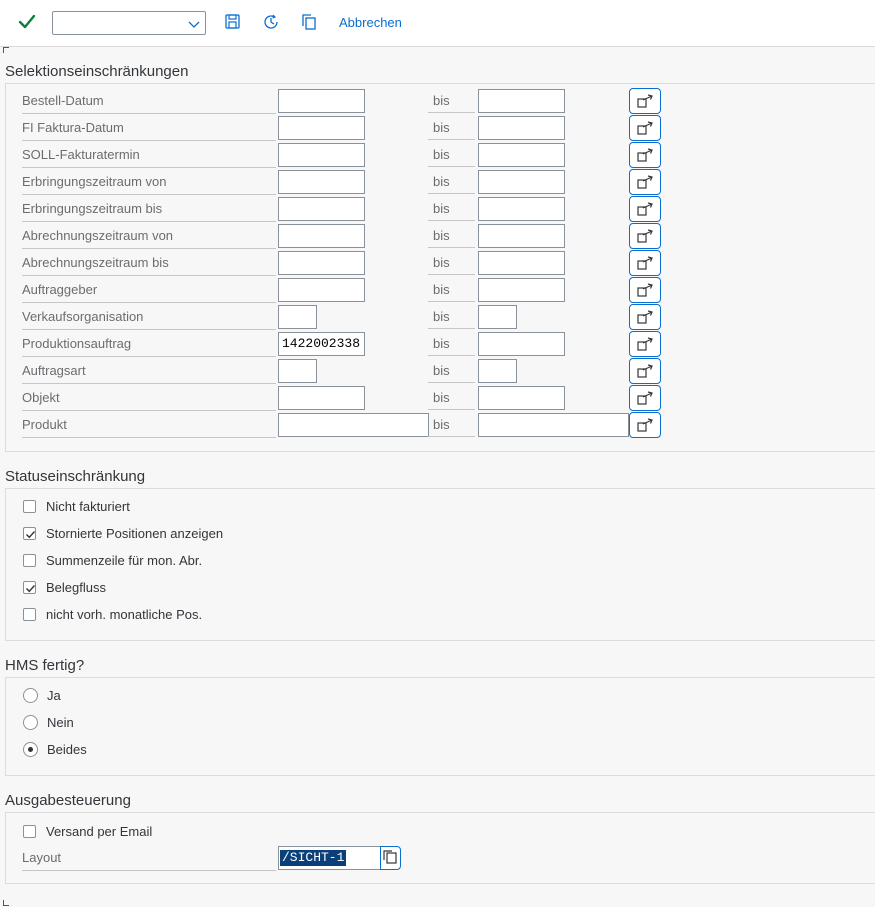  What do you see at coordinates (129, 23) in the screenshot?
I see `variant-dropdown` at bounding box center [129, 23].